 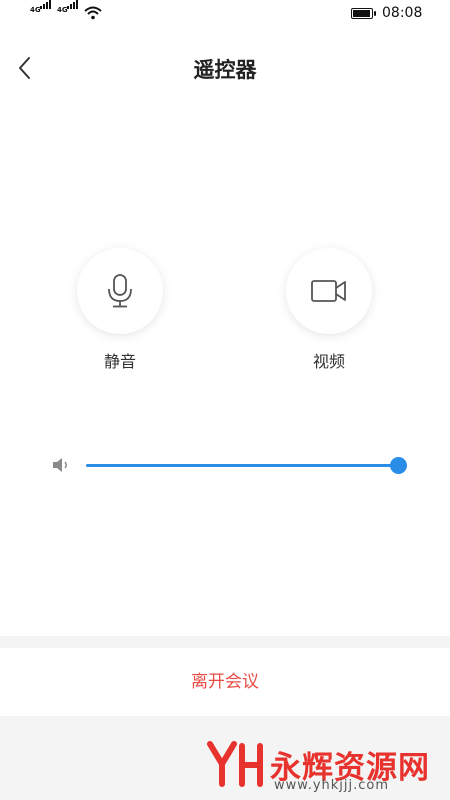 I want to click on status-bar: 4G 4G 08:08, so click(x=225, y=14).